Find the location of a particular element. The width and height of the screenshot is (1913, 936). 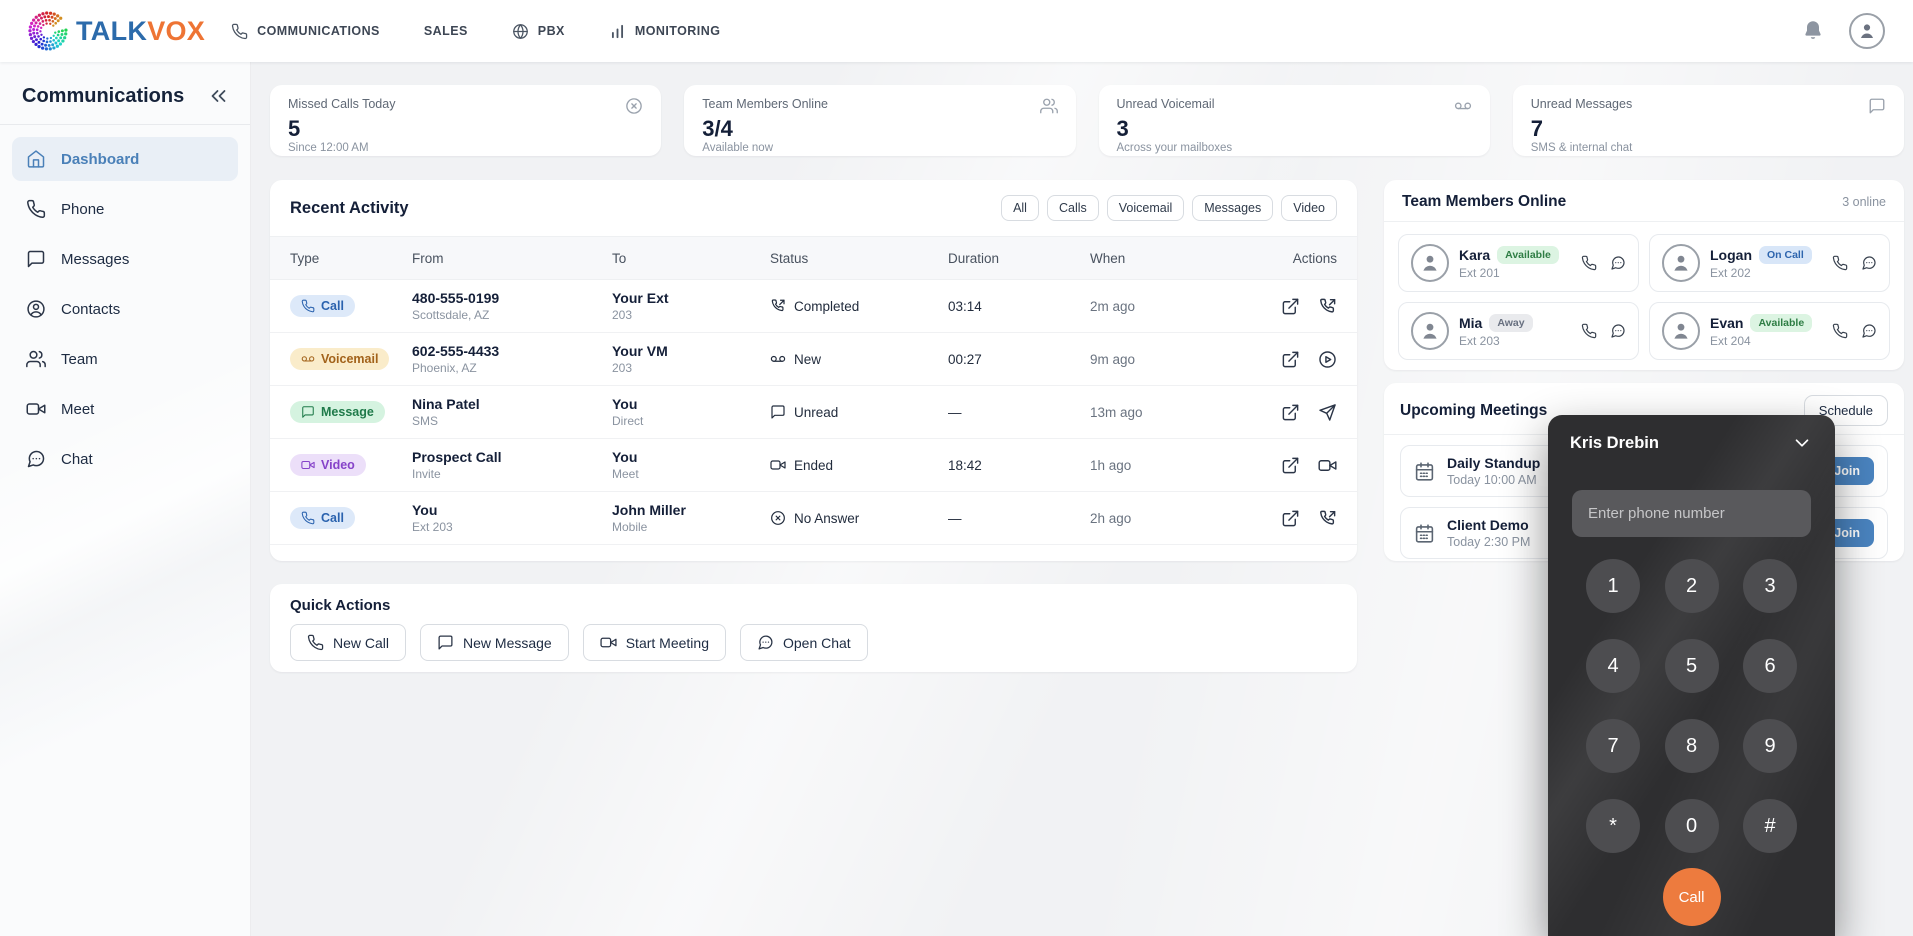

to-sub: Meet is located at coordinates (625, 474).